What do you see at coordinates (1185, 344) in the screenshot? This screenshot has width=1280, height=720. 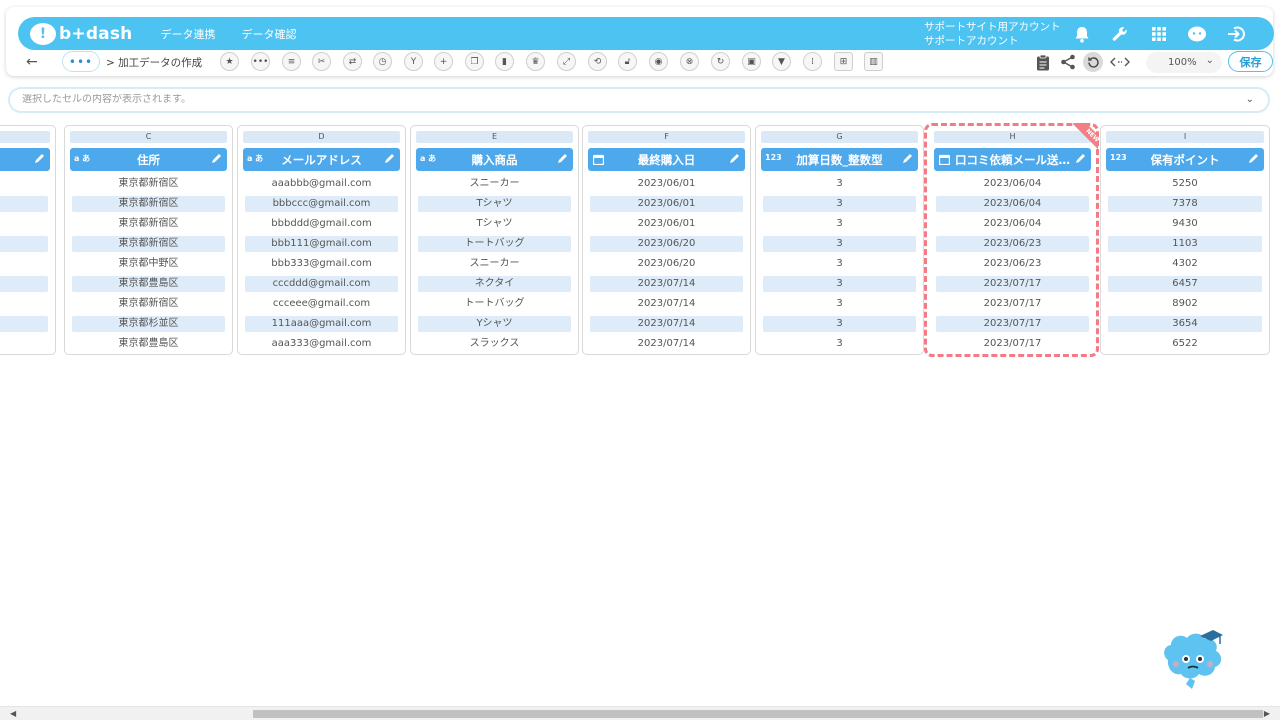 I see `table-cell: 6522` at bounding box center [1185, 344].